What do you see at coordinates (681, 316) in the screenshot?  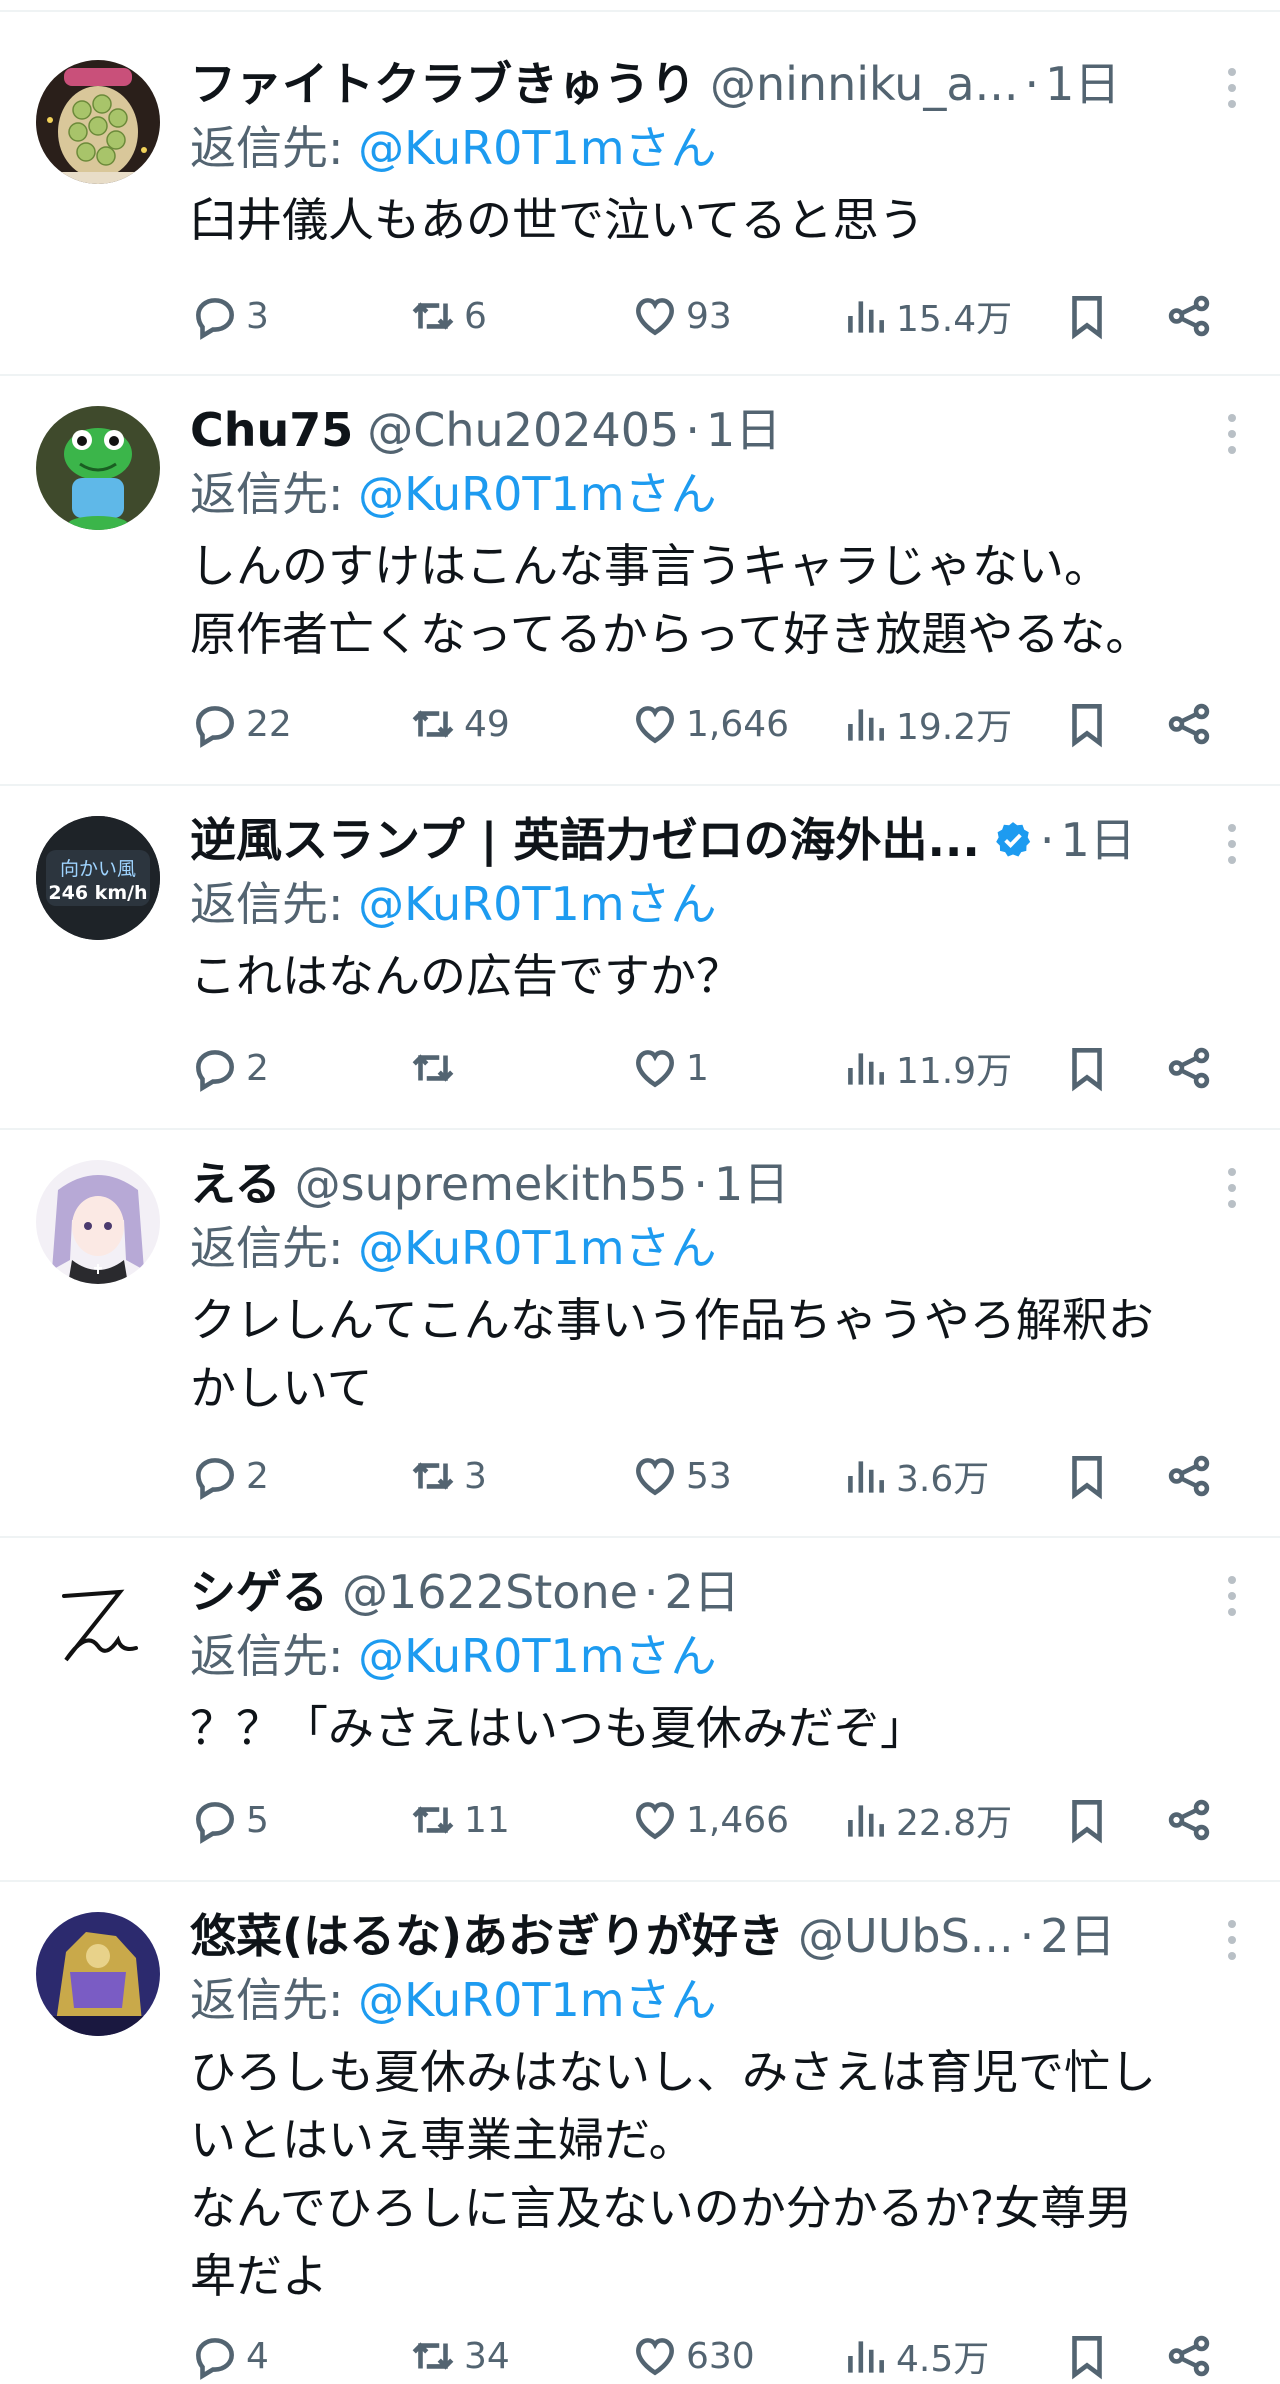 I see `like-button: 93` at bounding box center [681, 316].